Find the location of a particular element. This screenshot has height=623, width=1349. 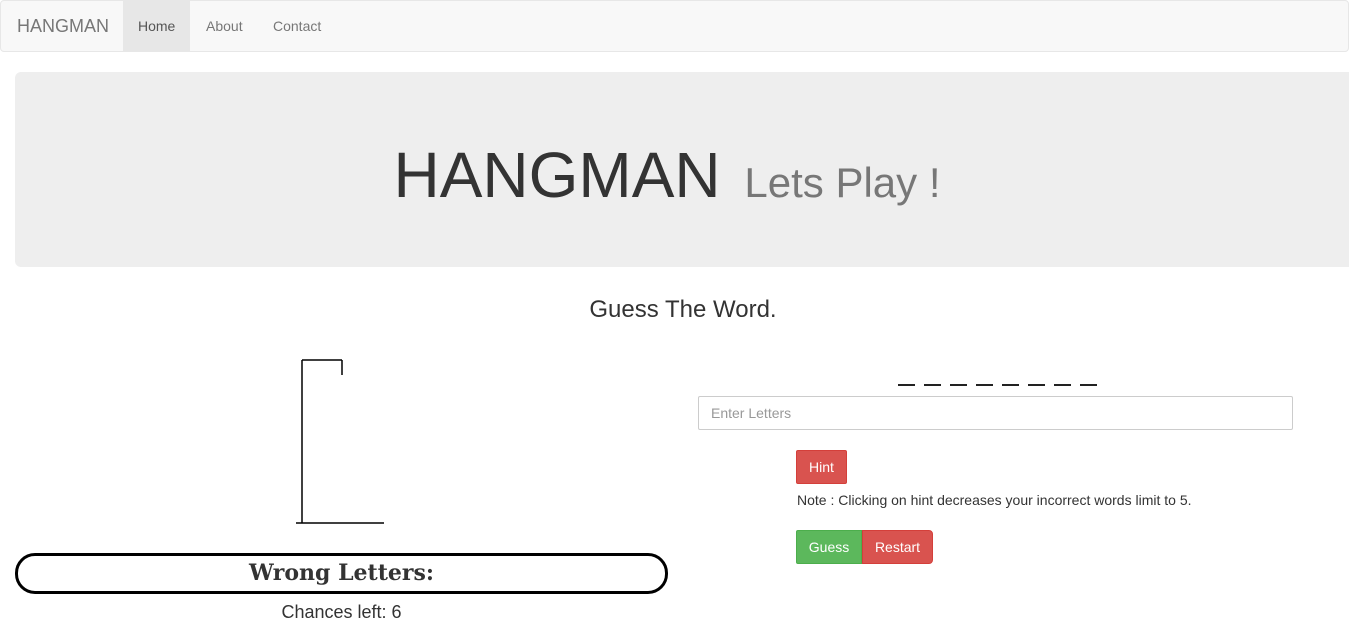

gallows-drawing is located at coordinates (340, 441).